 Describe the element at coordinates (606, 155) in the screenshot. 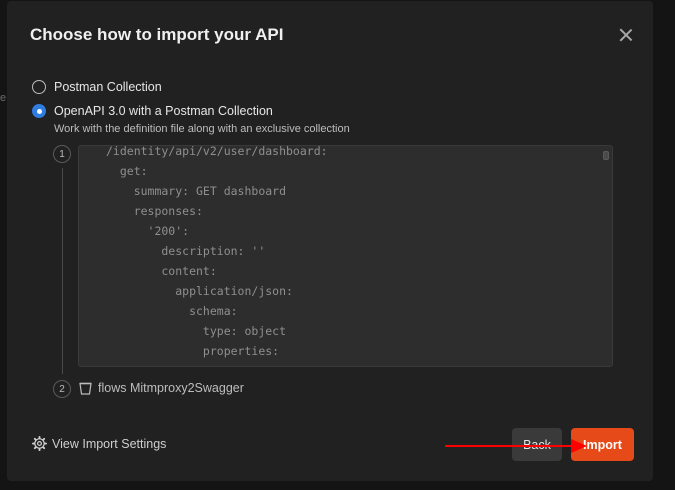

I see `code-scrollbar` at that location.